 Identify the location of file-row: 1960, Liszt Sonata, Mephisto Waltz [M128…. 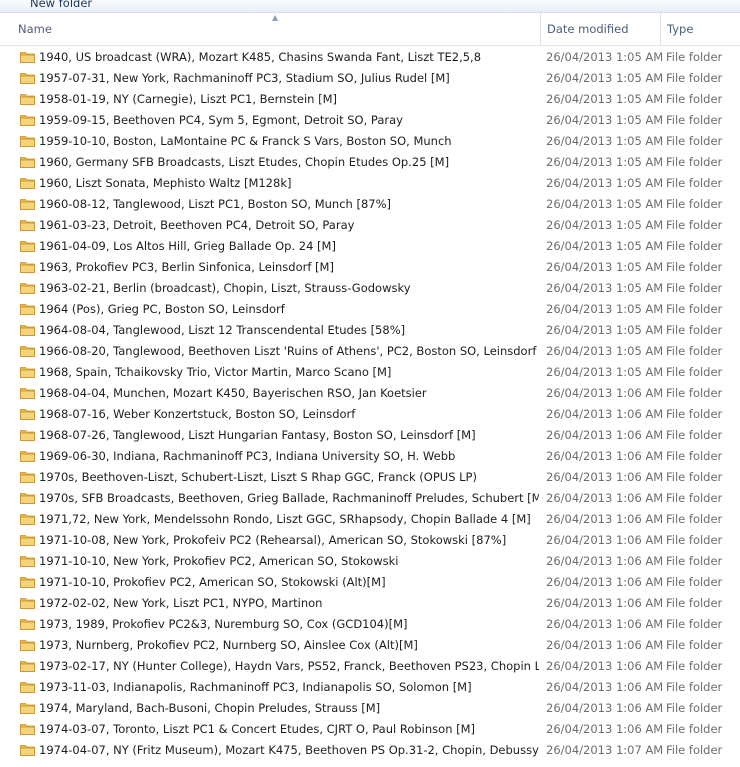
(370, 183).